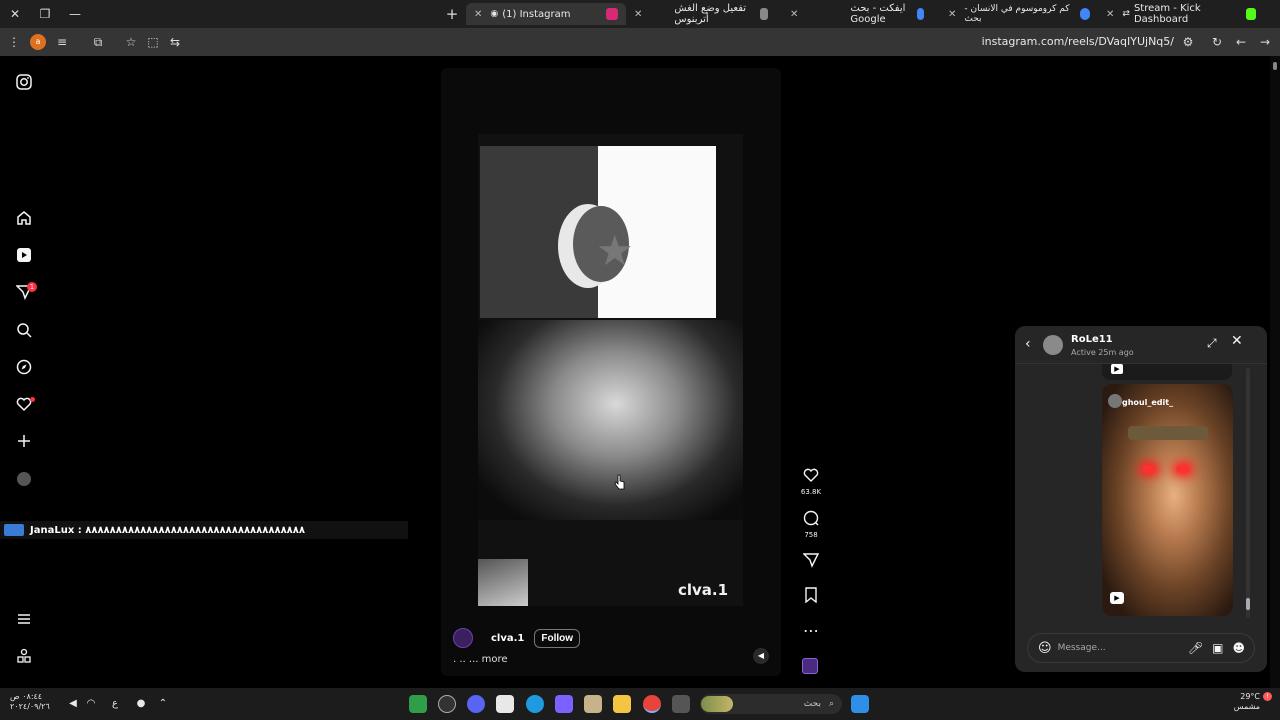  Describe the element at coordinates (1078, 41) in the screenshot. I see `address-bar: instagram.com/reels/DVaqIYUjNq5/` at that location.